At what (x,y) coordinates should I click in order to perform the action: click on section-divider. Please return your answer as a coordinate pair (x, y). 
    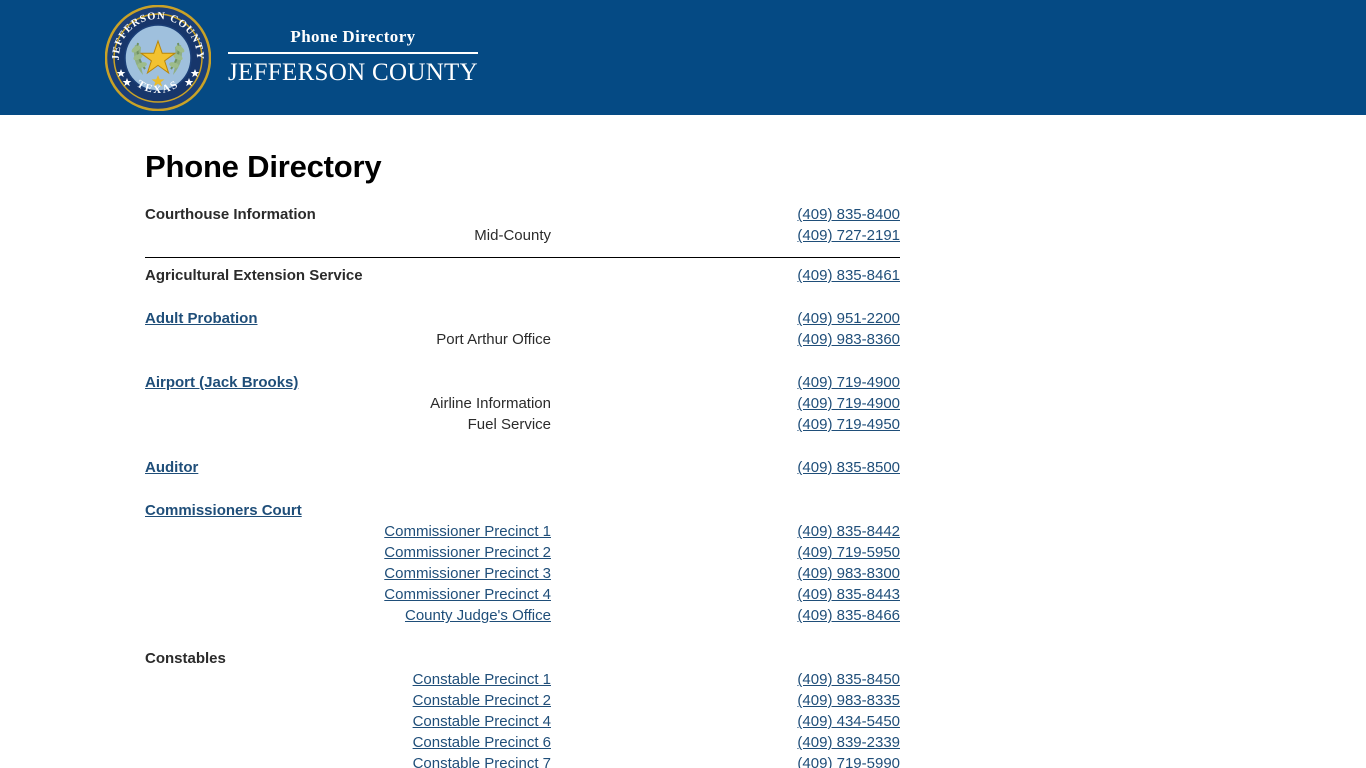
    Looking at the image, I should click on (522, 258).